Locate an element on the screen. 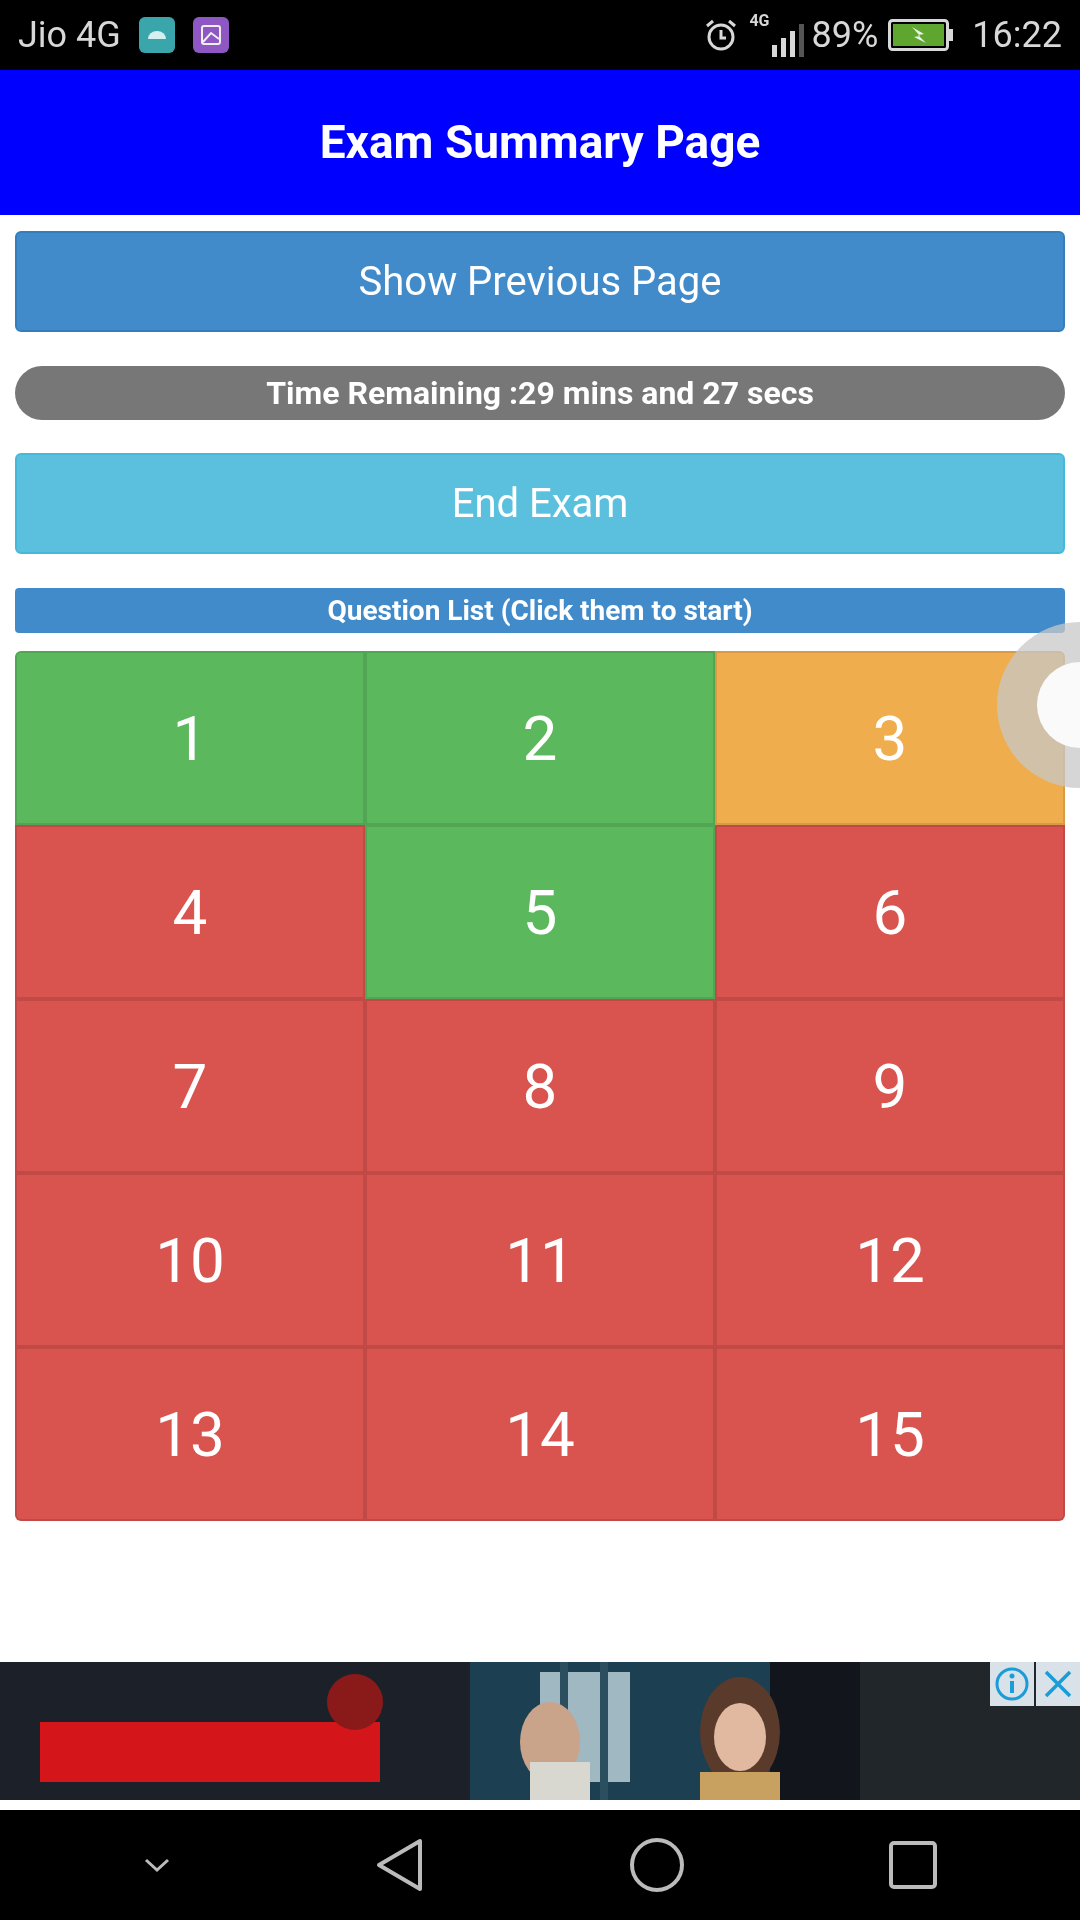 The width and height of the screenshot is (1080, 1920). question-button: 14 is located at coordinates (540, 1434).